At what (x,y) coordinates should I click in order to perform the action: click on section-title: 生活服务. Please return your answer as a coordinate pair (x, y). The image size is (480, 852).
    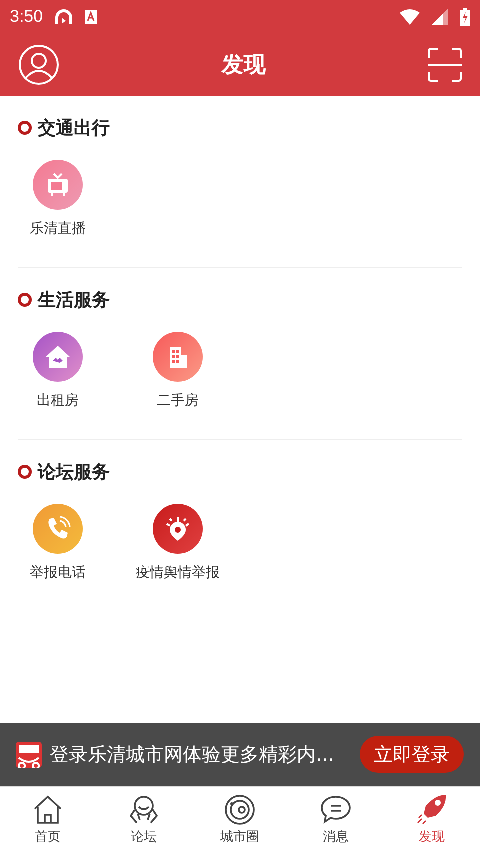
    Looking at the image, I should click on (74, 300).